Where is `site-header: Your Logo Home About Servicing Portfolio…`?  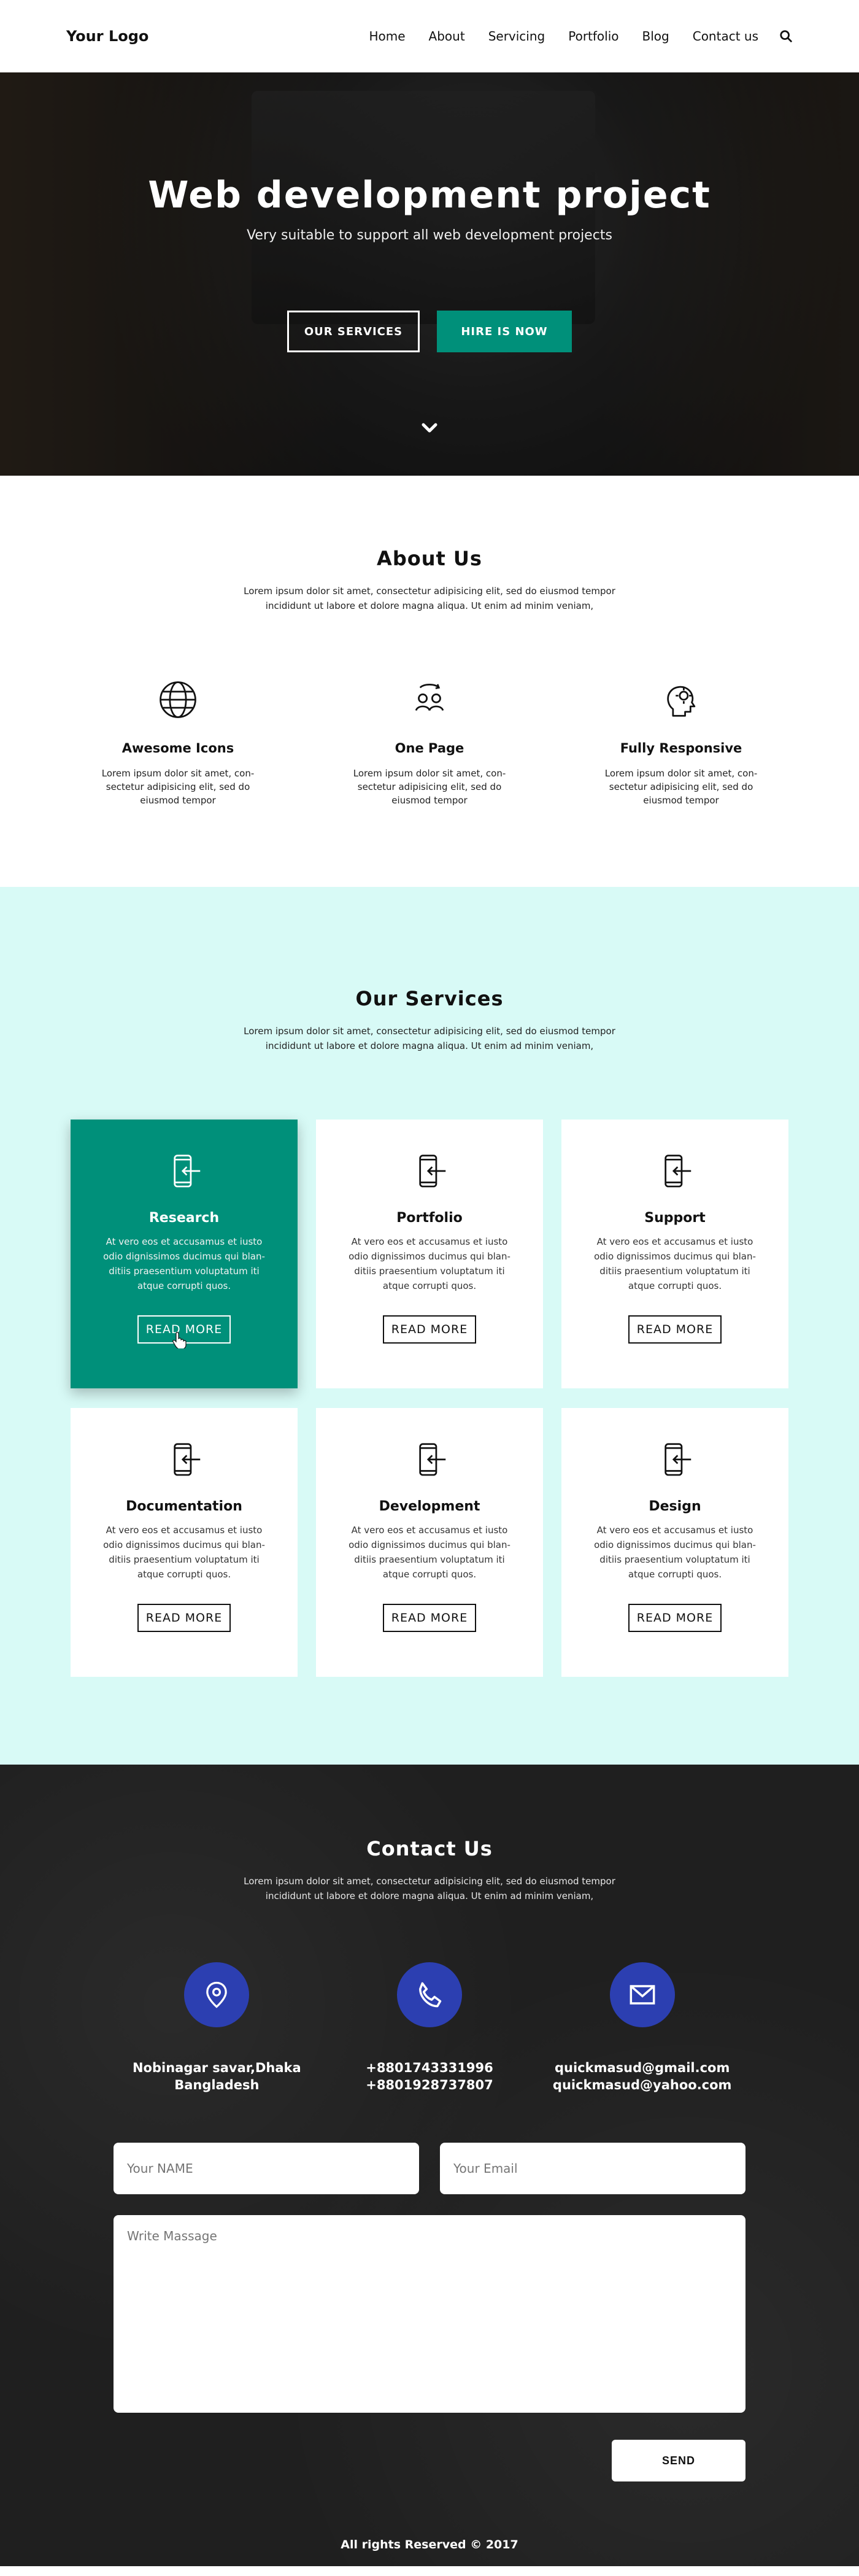 site-header: Your Logo Home About Servicing Portfolio… is located at coordinates (429, 36).